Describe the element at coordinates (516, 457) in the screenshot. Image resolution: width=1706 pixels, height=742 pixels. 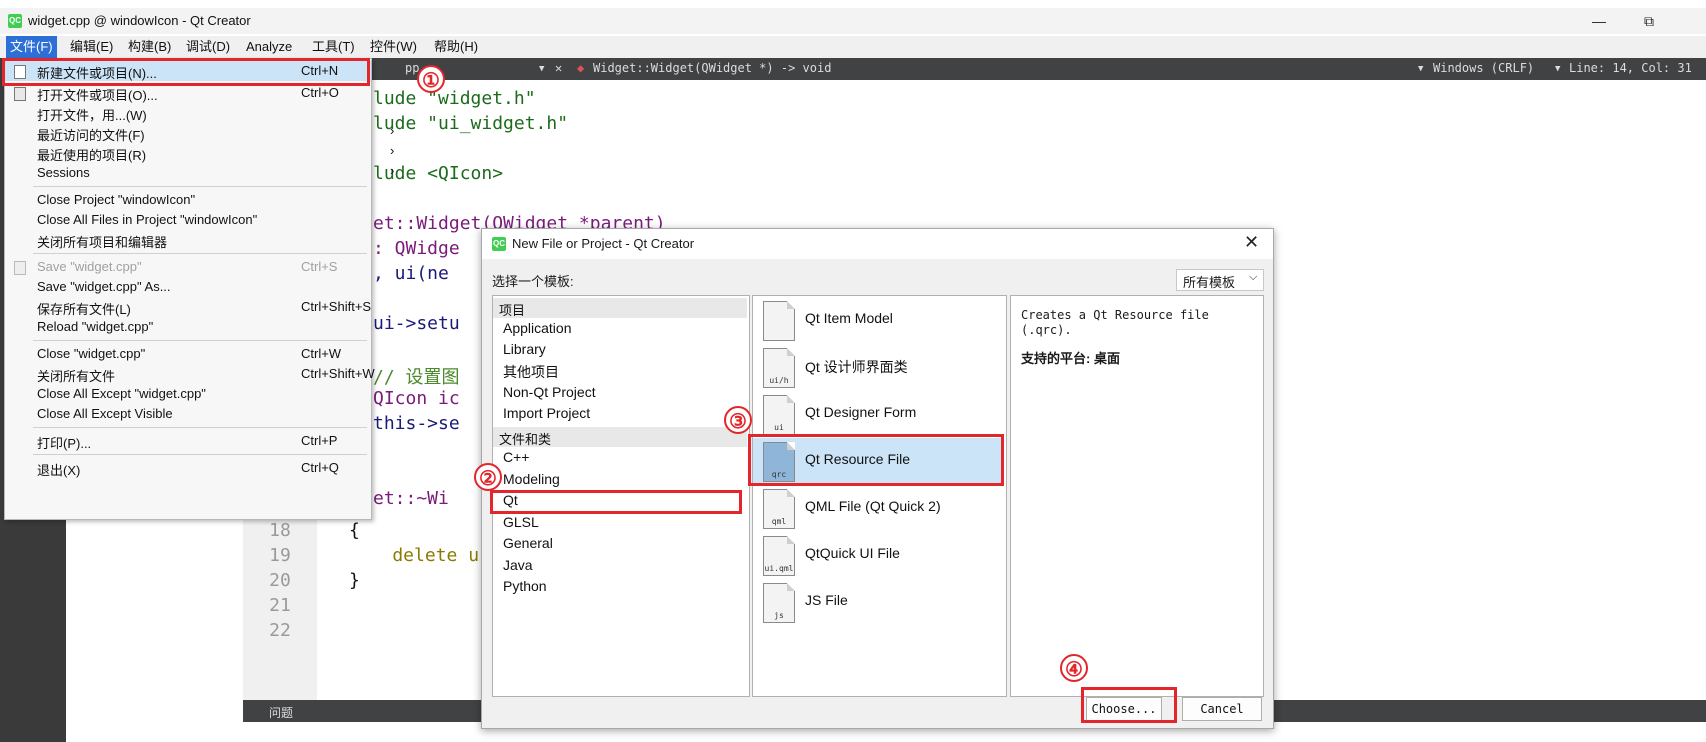
I see `category-cpp: C++` at that location.